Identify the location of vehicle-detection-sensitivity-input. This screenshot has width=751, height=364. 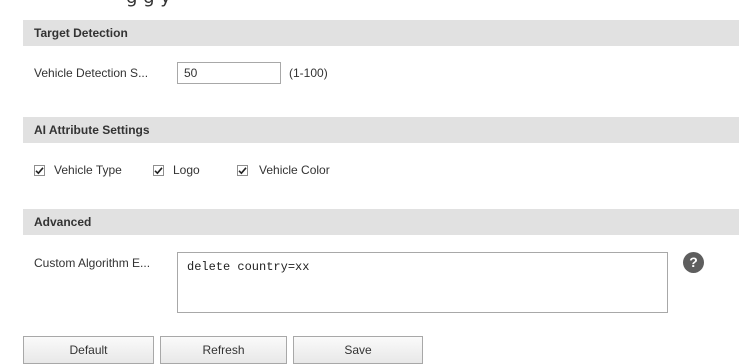
(229, 73).